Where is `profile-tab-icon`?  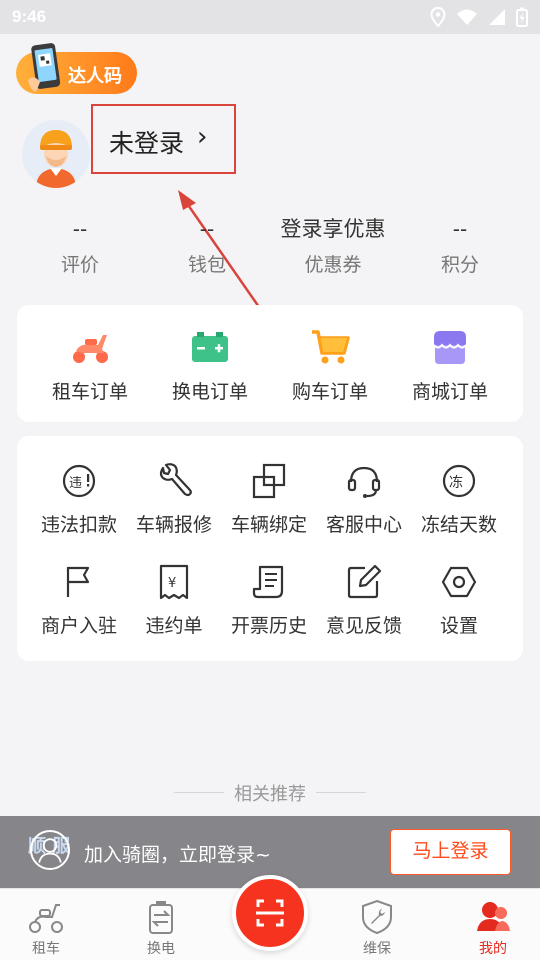 profile-tab-icon is located at coordinates (493, 916).